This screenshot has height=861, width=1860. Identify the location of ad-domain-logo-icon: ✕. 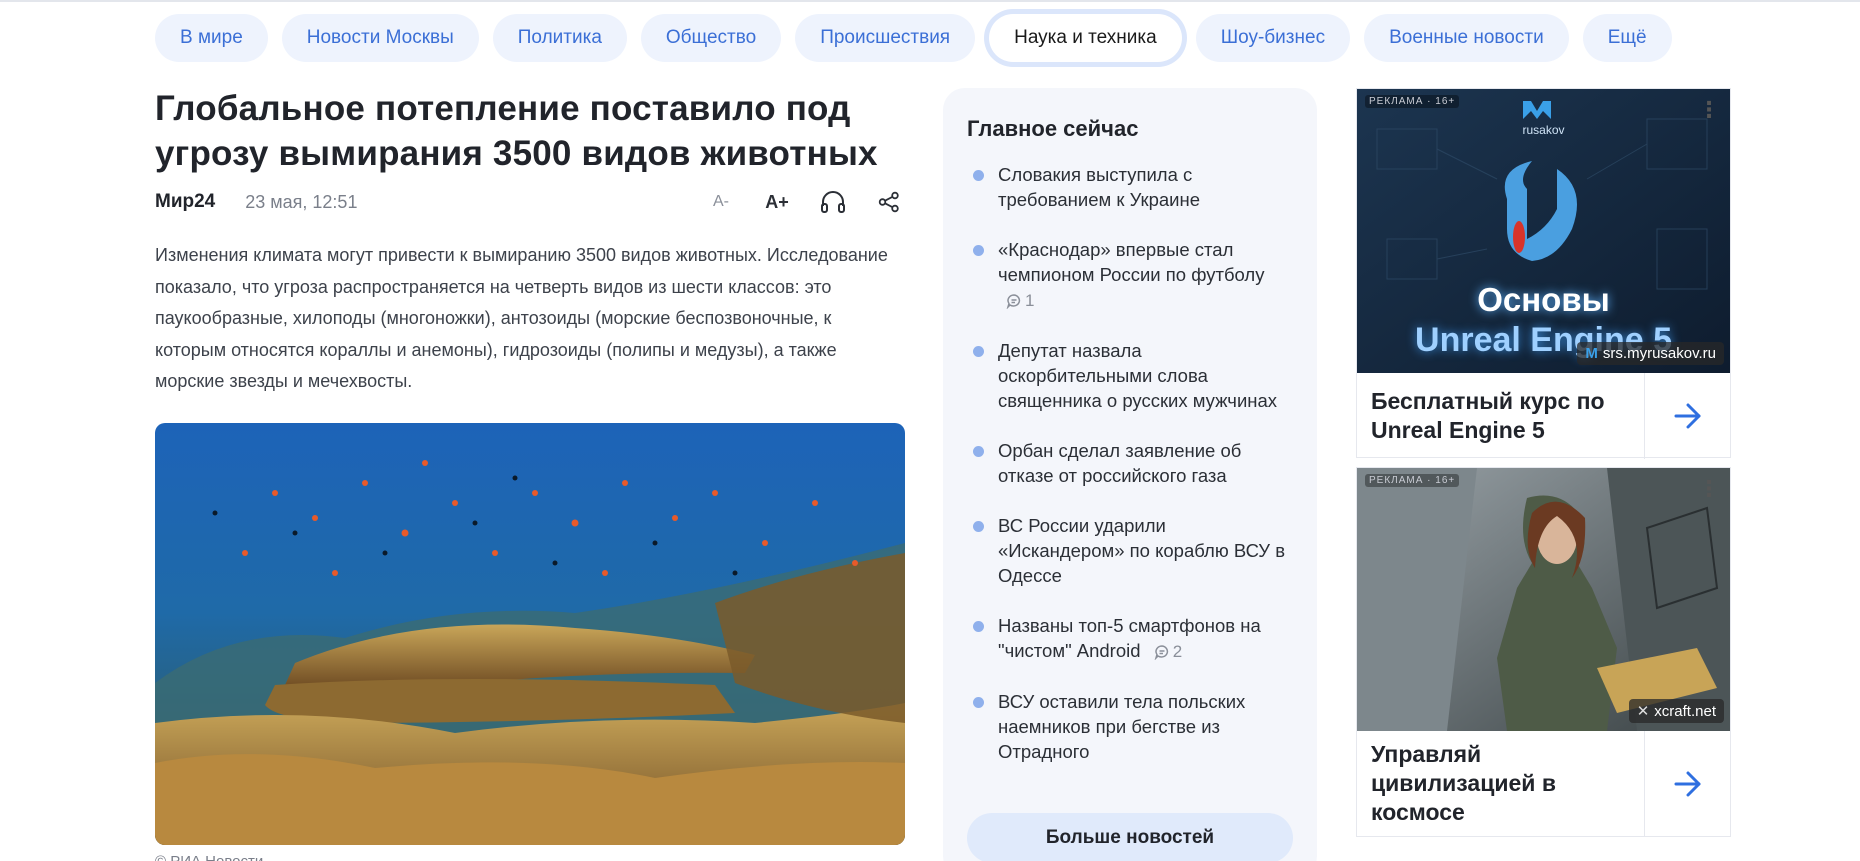
(1643, 711).